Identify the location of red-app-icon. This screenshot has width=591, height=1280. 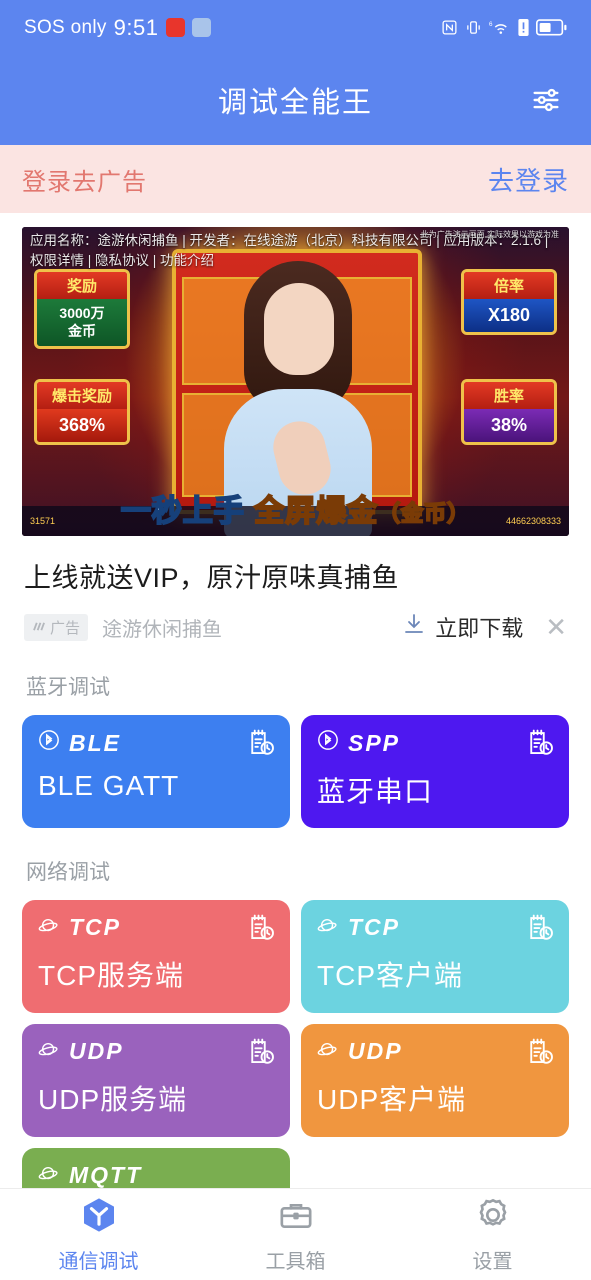
(175, 27).